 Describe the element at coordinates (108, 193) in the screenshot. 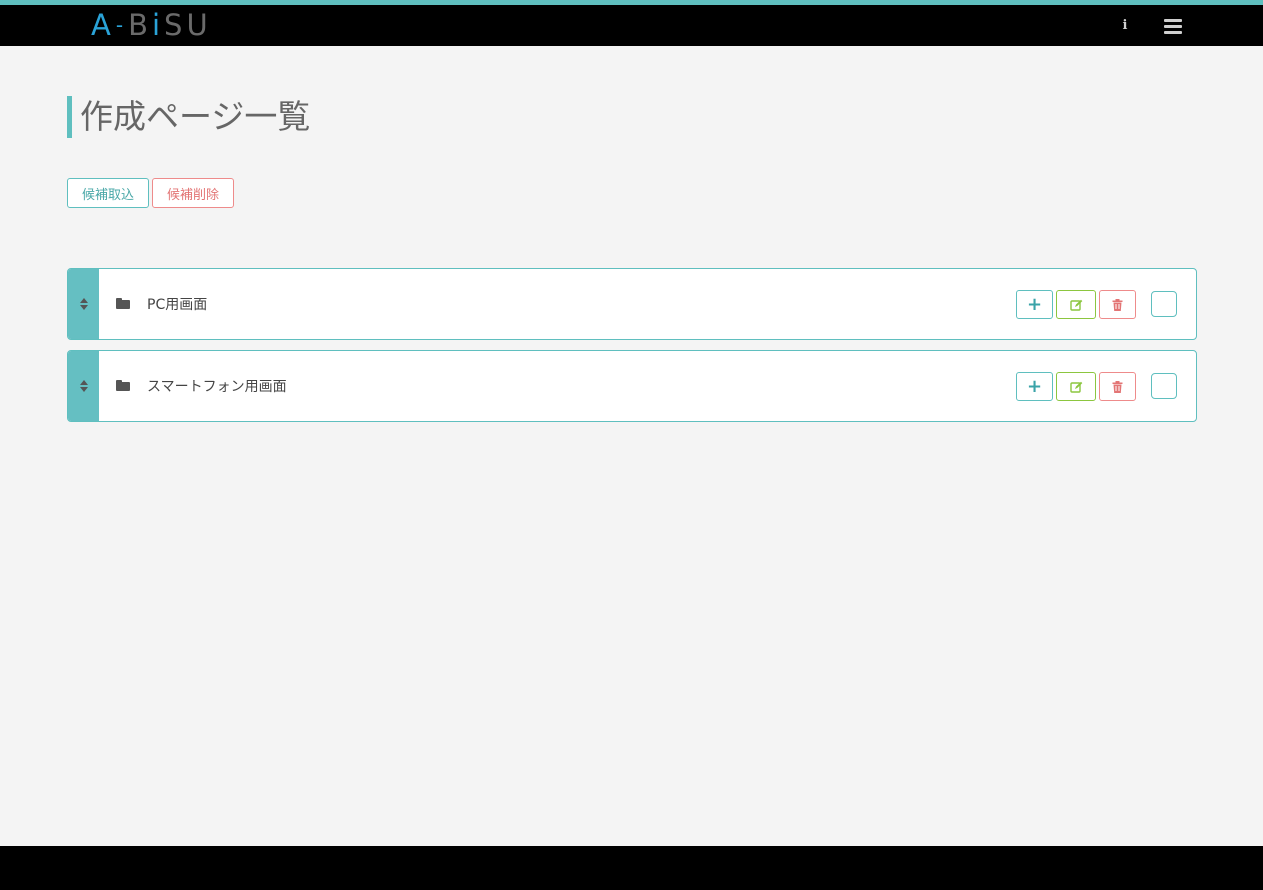

I see `import-candidates-button: 候補取込` at that location.